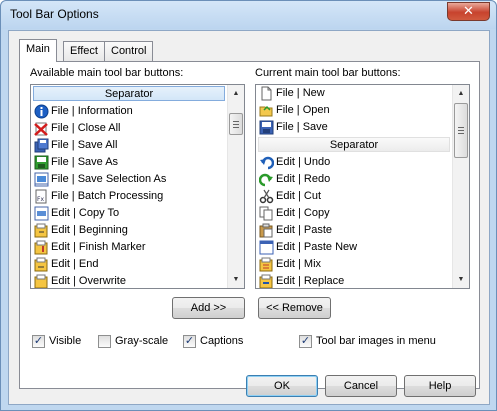 Image resolution: width=497 pixels, height=411 pixels. I want to click on list-item: File | Save Selection As, so click(129, 179).